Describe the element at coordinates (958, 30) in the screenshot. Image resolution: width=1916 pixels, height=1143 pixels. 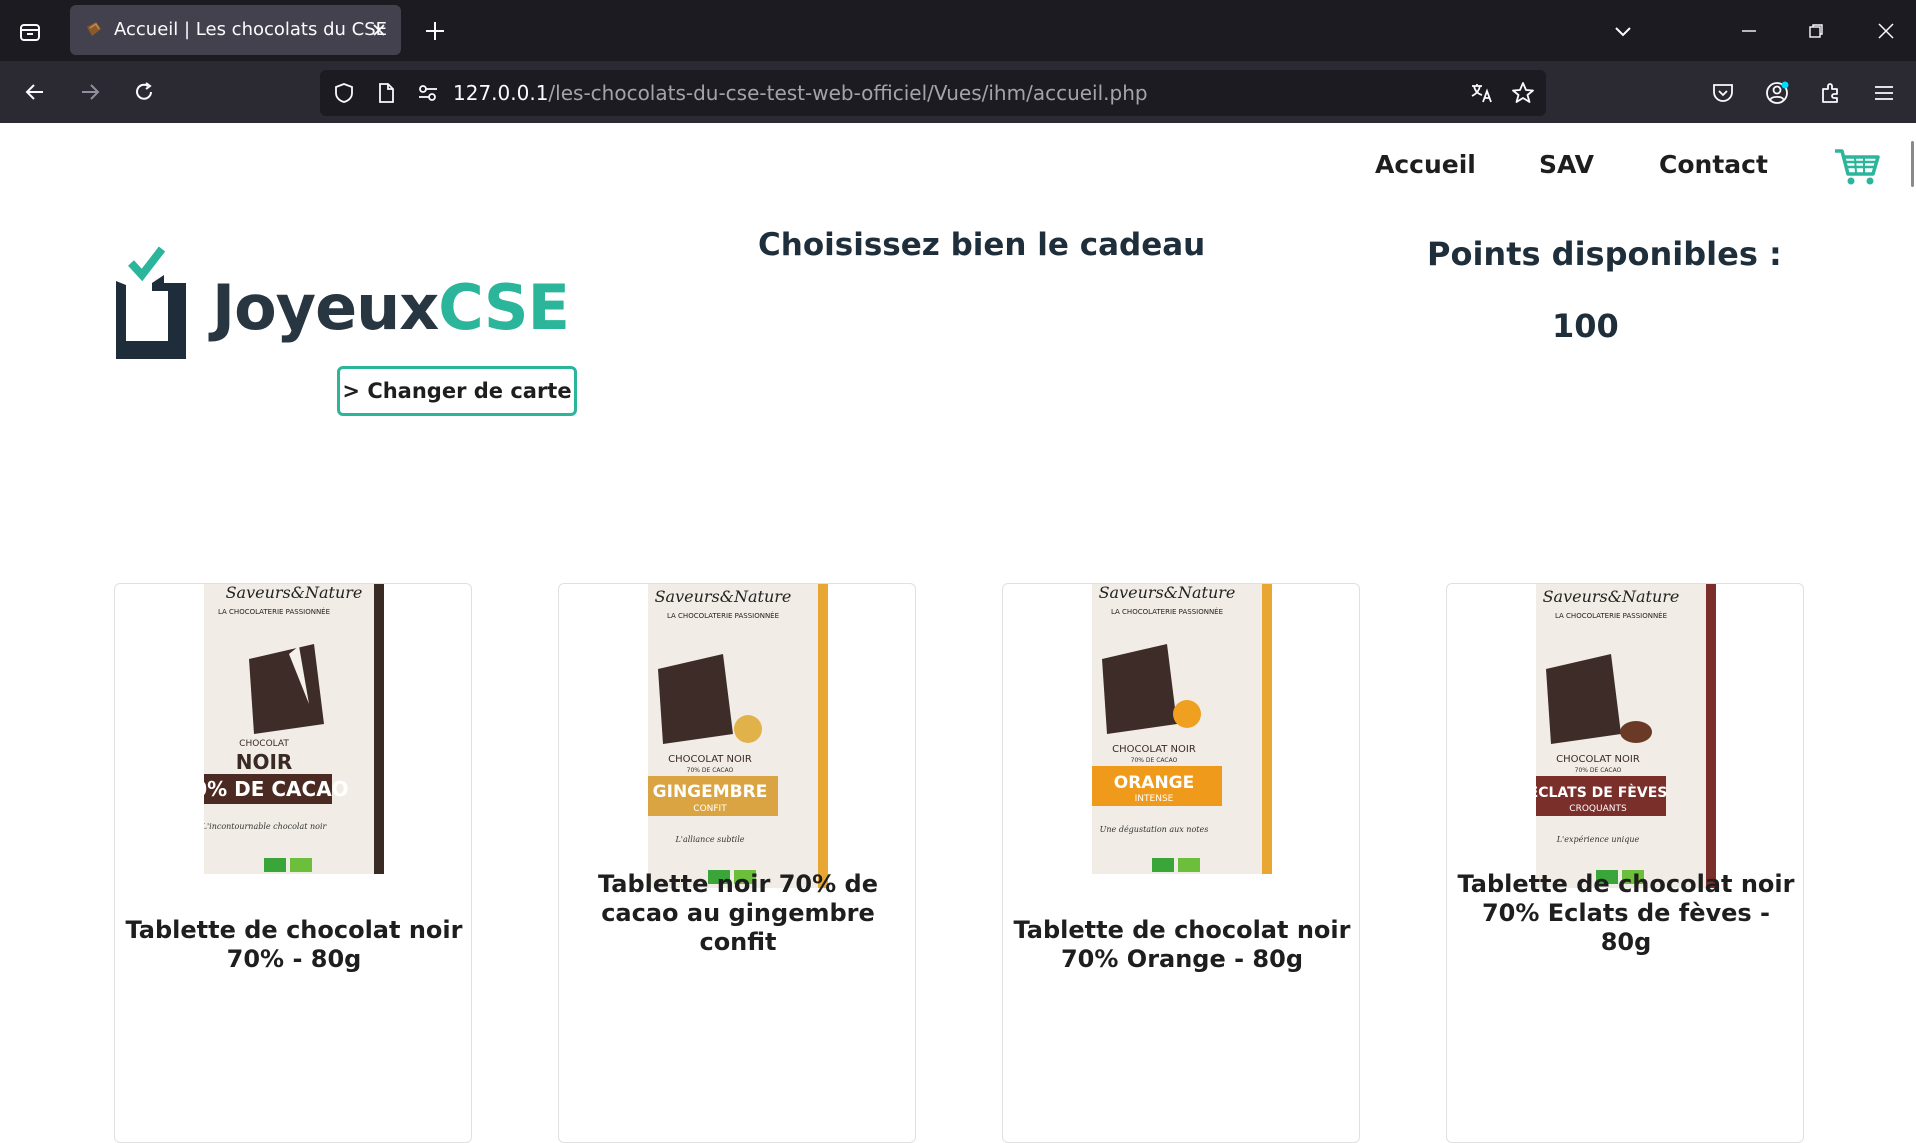
I see `browser-tab-bar: Accueil | Les chocolats du CSE` at that location.